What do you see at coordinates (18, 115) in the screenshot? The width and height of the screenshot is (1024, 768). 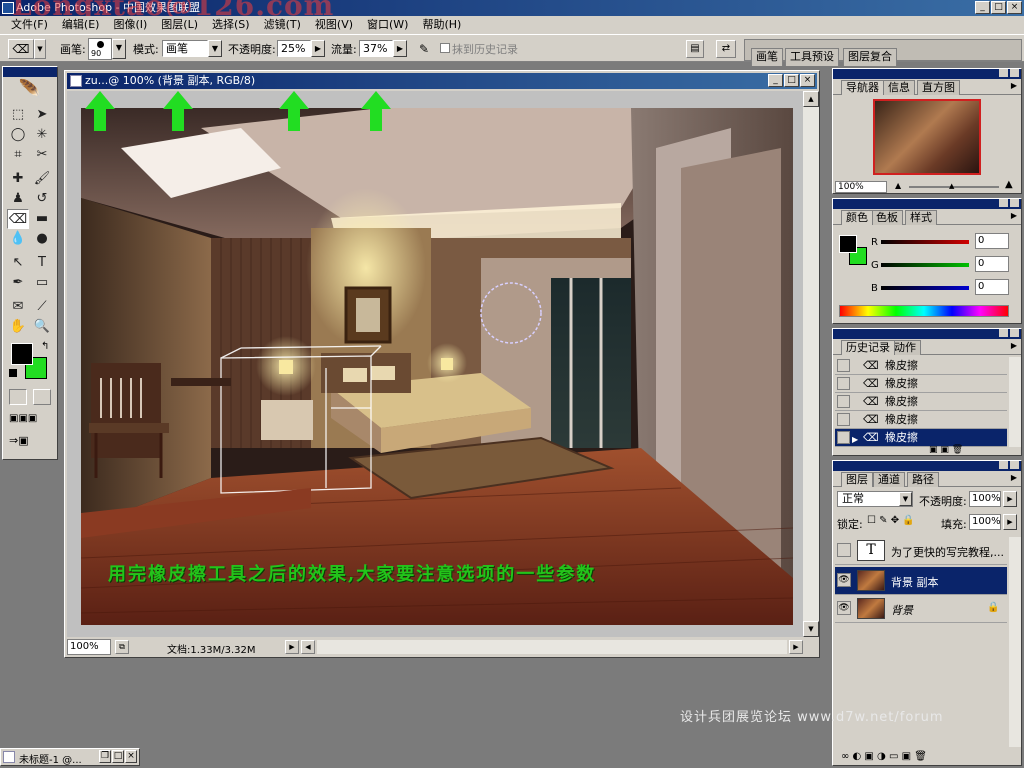 I see `marquee-tool-icon: ⬚` at bounding box center [18, 115].